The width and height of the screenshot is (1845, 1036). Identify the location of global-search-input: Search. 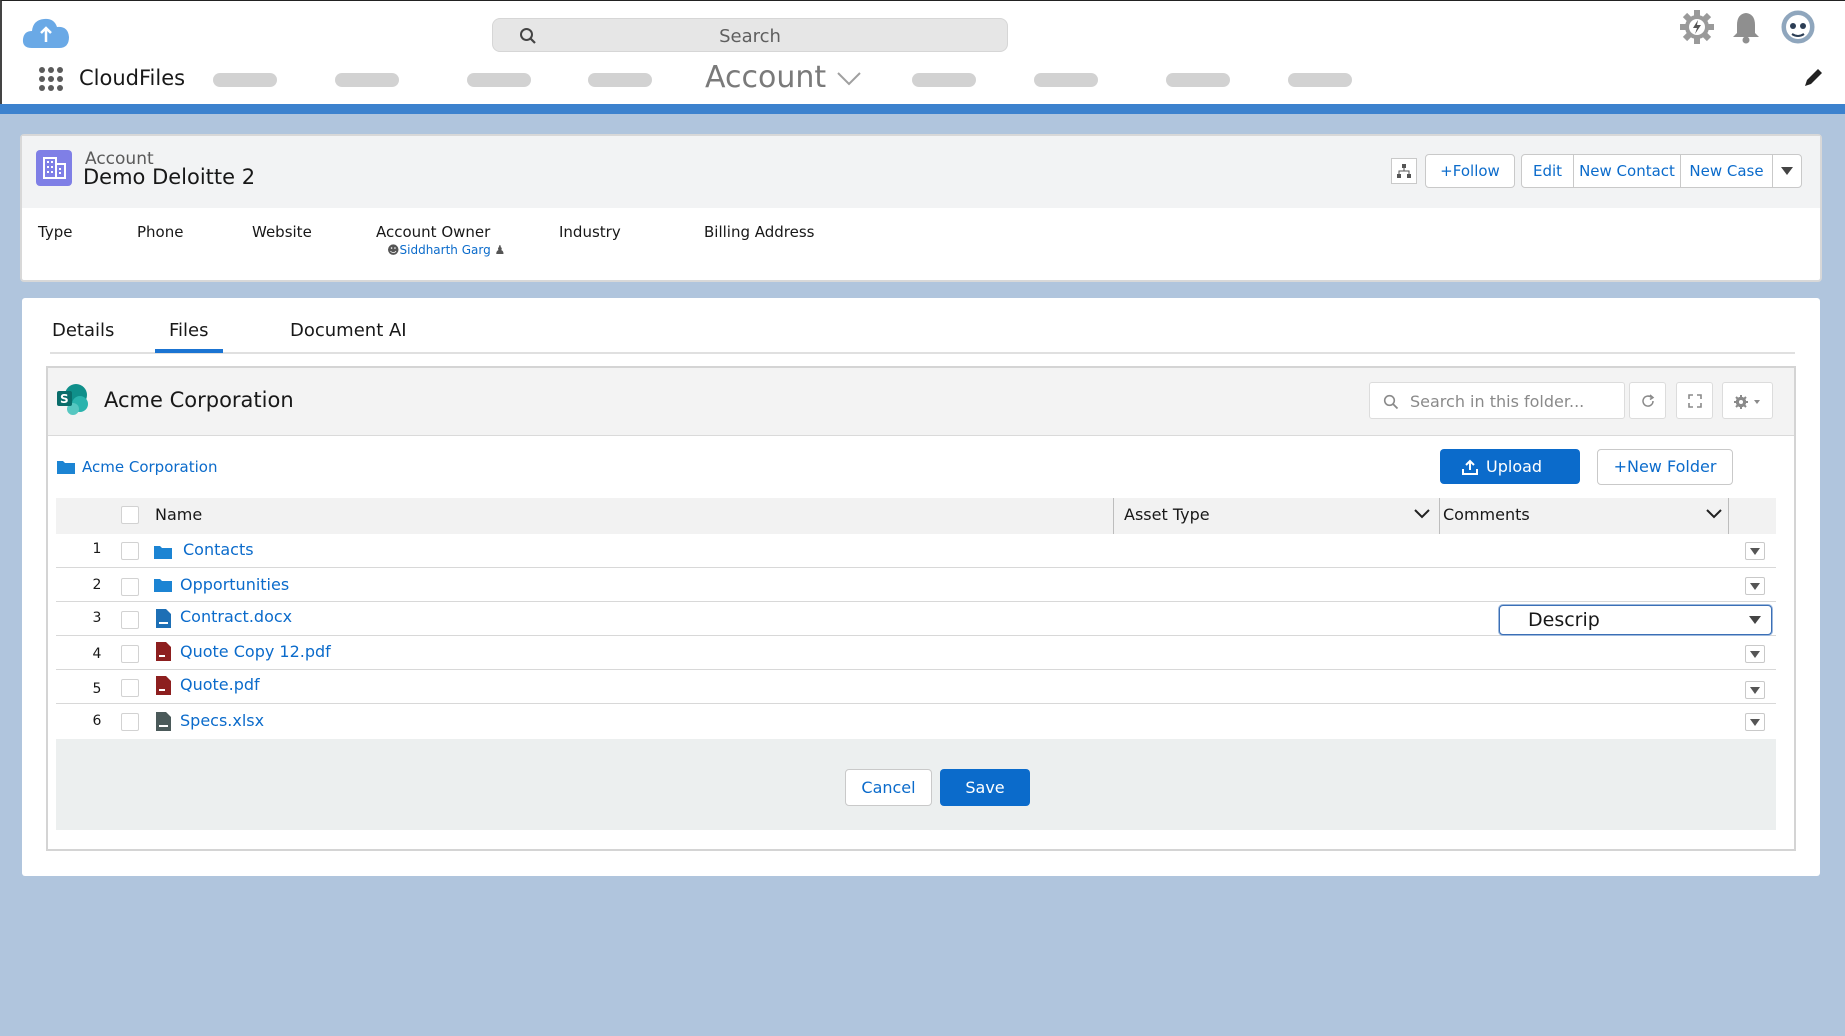
(750, 35).